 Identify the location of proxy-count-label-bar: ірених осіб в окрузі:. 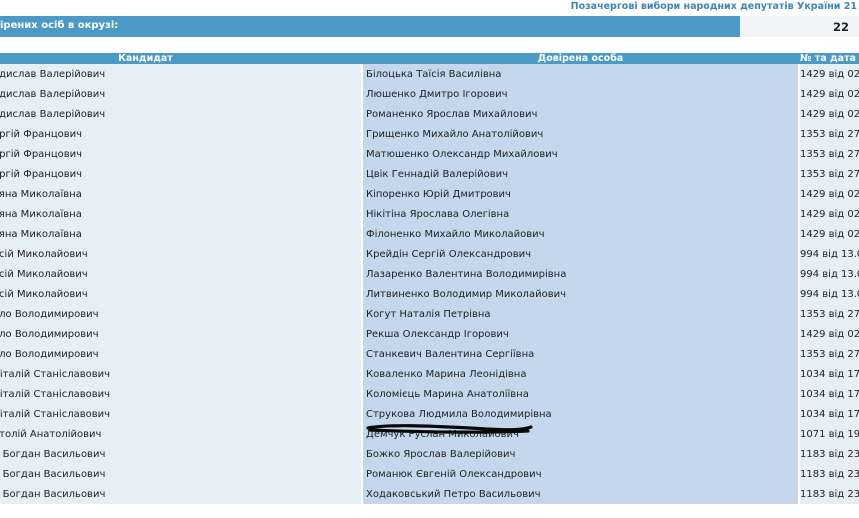
(370, 26).